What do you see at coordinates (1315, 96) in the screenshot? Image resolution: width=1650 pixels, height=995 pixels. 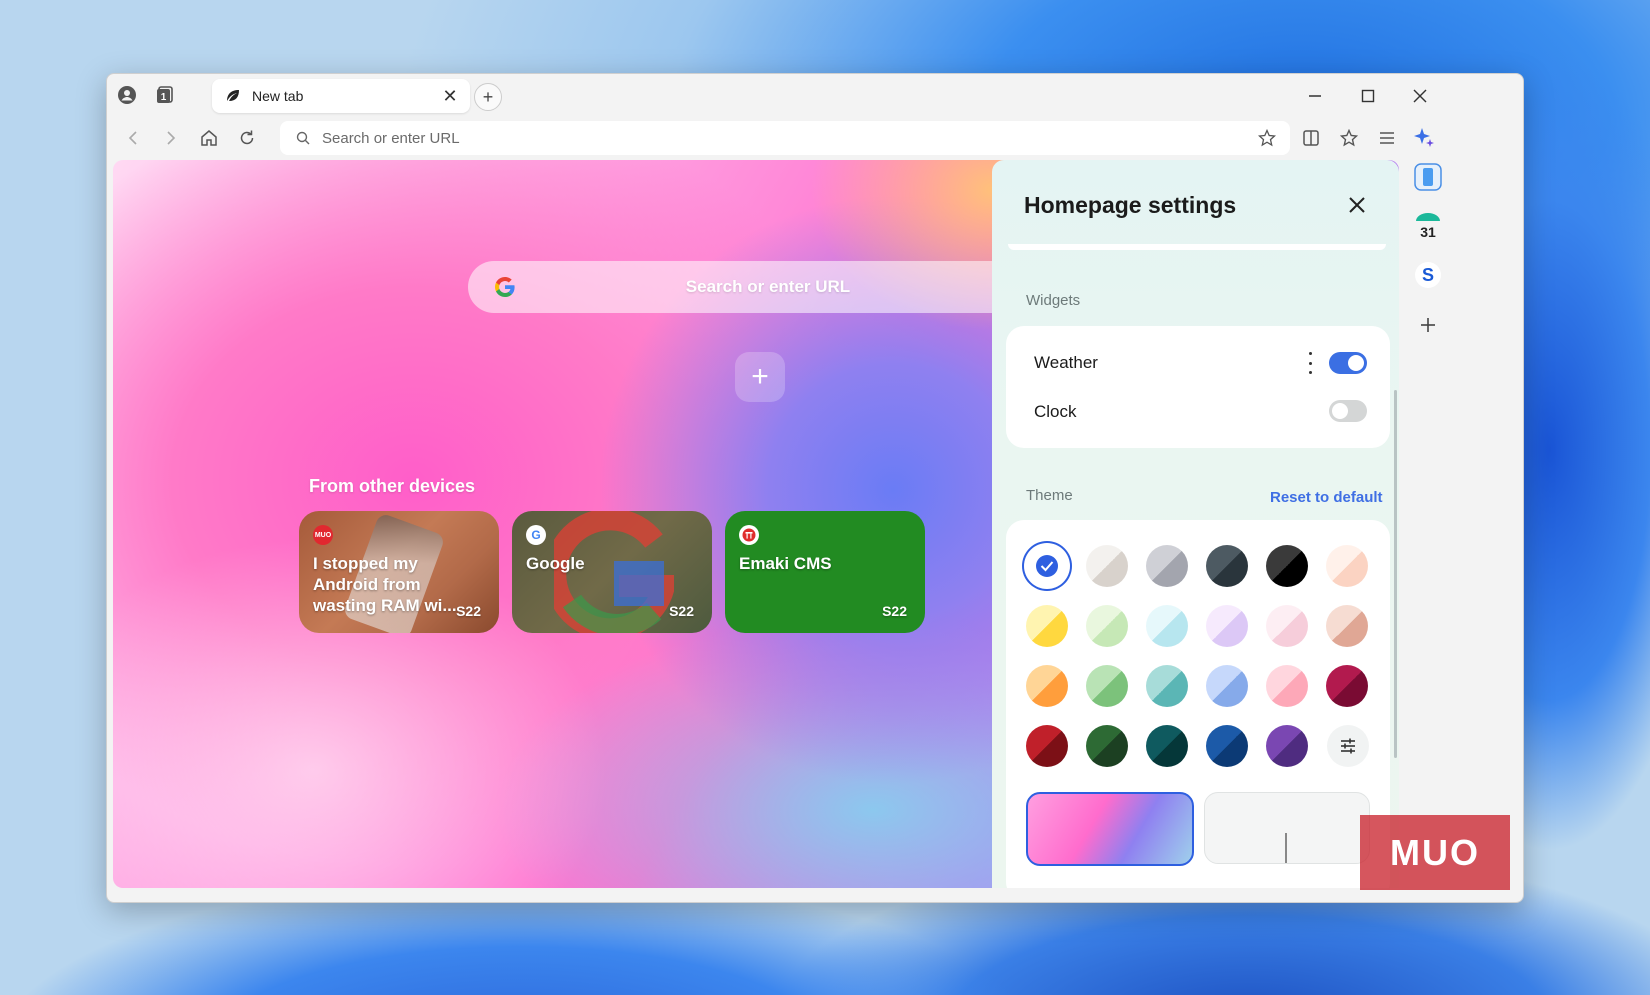 I see `minimize-button` at bounding box center [1315, 96].